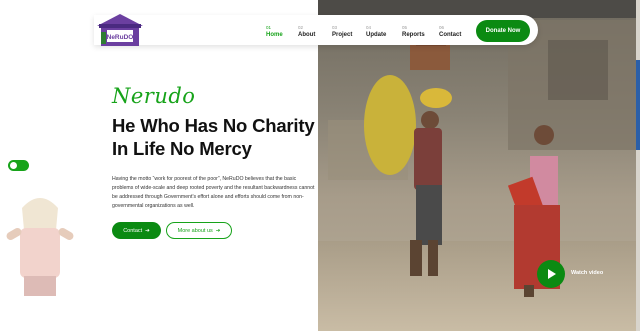 The height and width of the screenshot is (331, 640). I want to click on play-icon, so click(552, 274).